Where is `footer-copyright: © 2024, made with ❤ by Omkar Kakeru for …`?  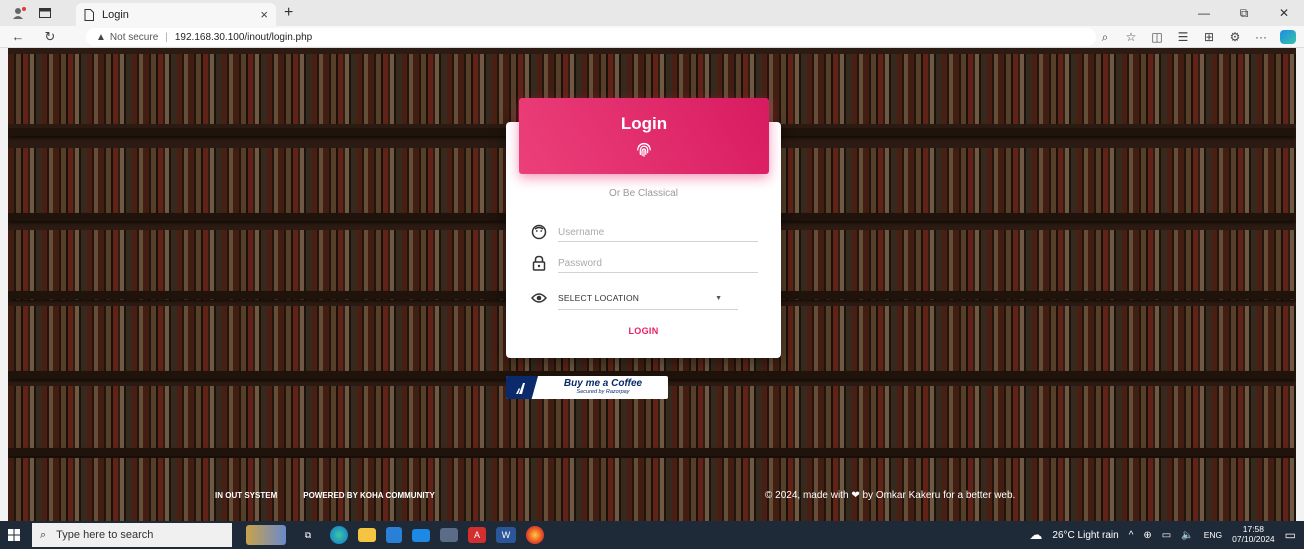
footer-copyright: © 2024, made with ❤ by Omkar Kakeru for … is located at coordinates (890, 495).